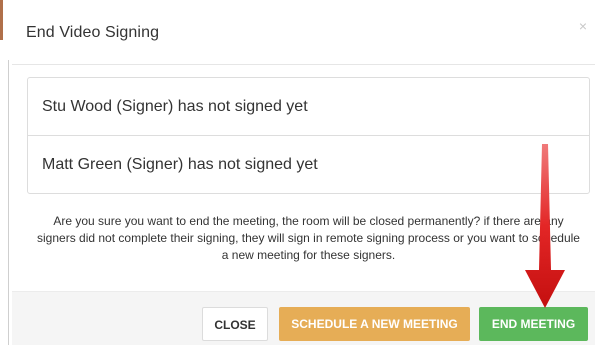 The height and width of the screenshot is (345, 595). What do you see at coordinates (533, 324) in the screenshot?
I see `end-meeting-button: END MEETING` at bounding box center [533, 324].